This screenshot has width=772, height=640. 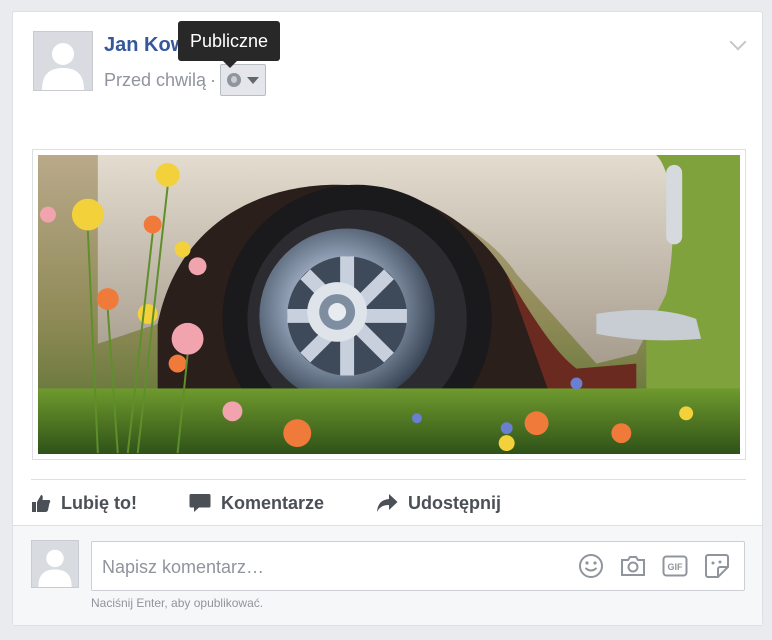 What do you see at coordinates (229, 44) in the screenshot?
I see `privacy-tooltip: Publiczne` at bounding box center [229, 44].